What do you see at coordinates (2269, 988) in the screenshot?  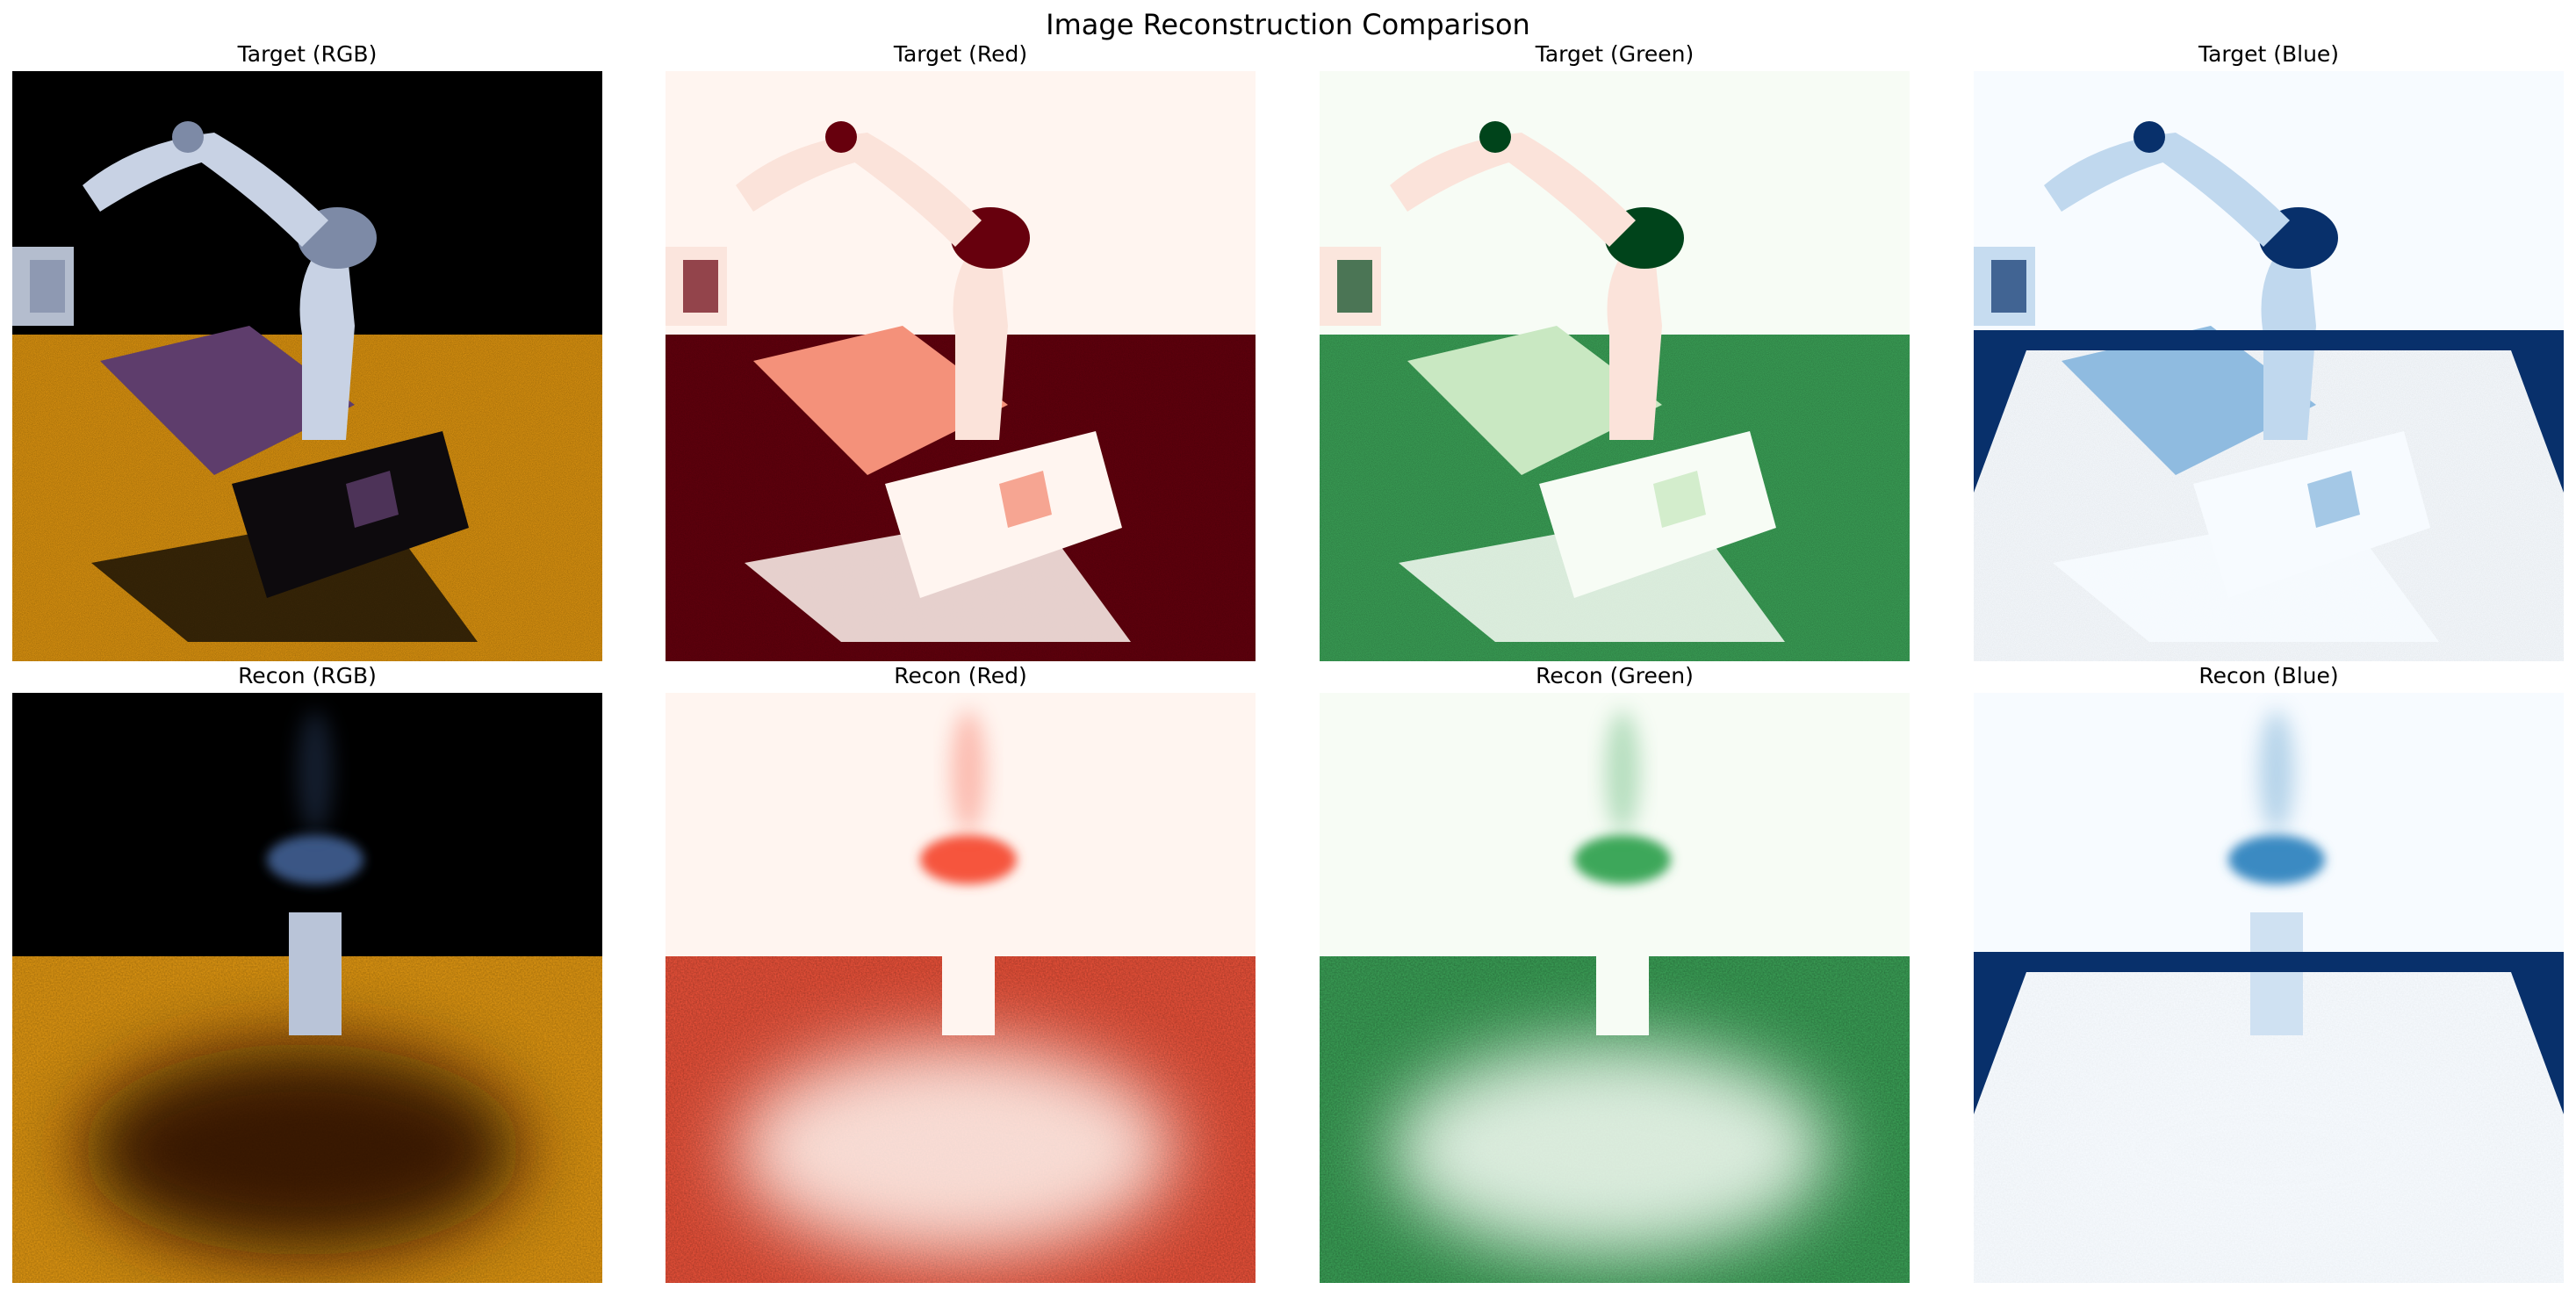 I see `image-recon-blue` at bounding box center [2269, 988].